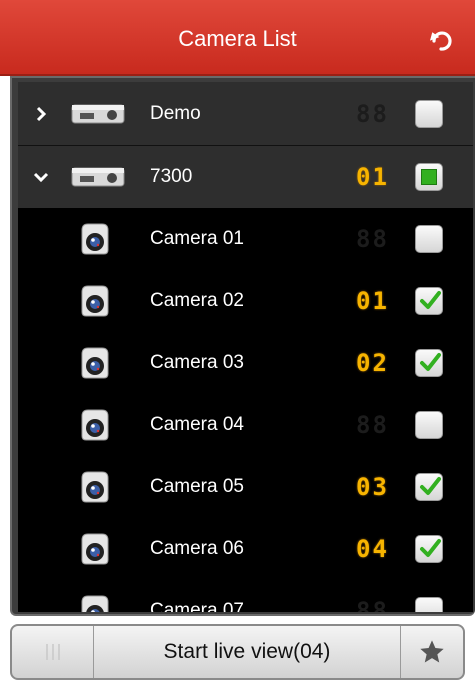  Describe the element at coordinates (432, 652) in the screenshot. I see `star-icon` at that location.